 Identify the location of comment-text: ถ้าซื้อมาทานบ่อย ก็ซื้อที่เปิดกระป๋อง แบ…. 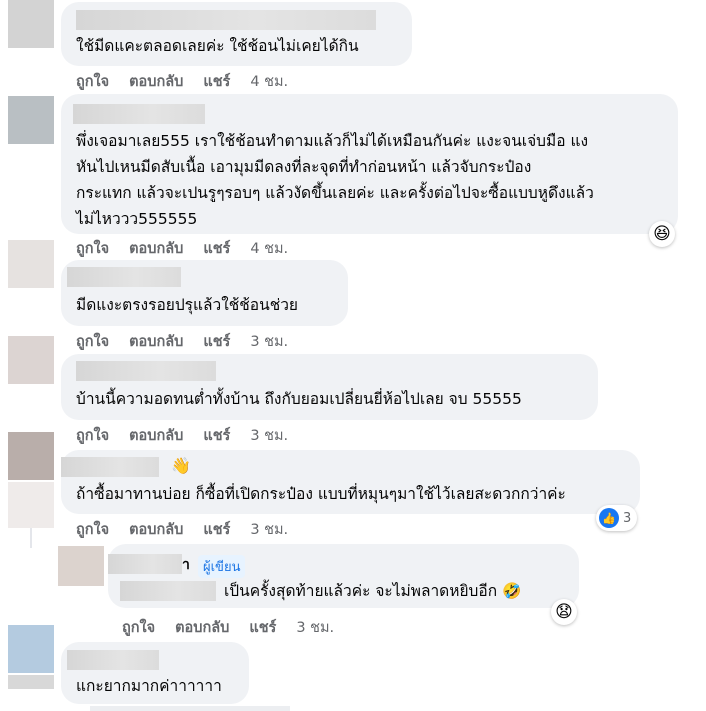
(321, 494).